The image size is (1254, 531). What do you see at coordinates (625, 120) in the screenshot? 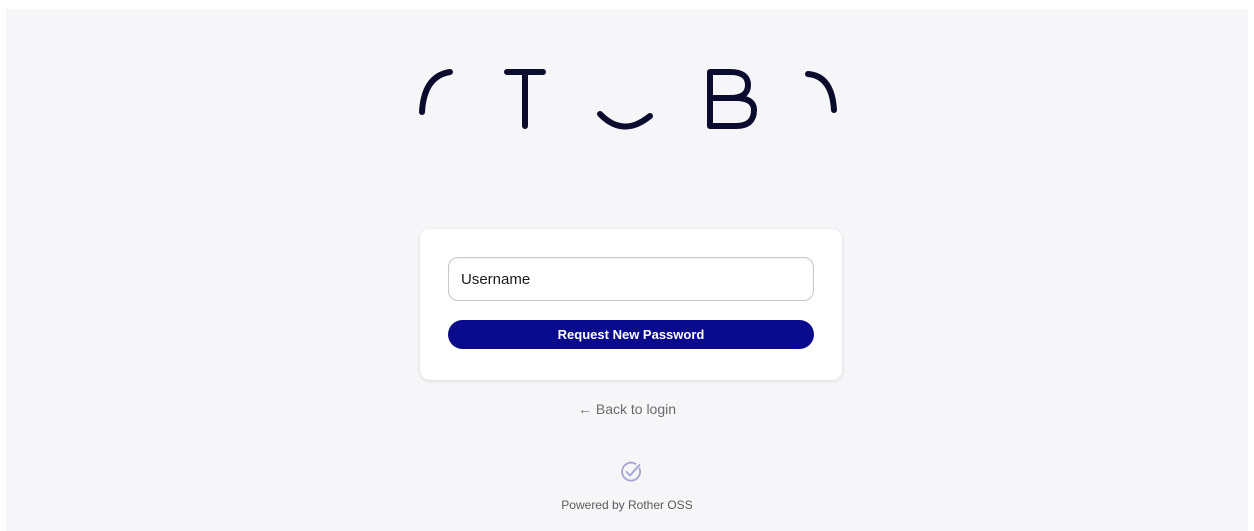
I see `logo-smile` at bounding box center [625, 120].